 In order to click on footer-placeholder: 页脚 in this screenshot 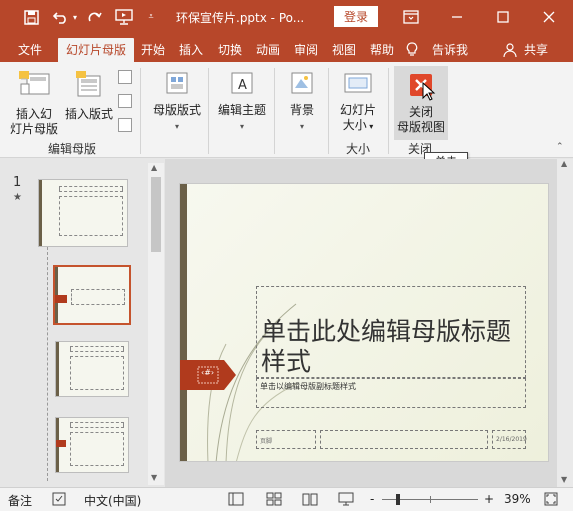, I will do `click(286, 439)`.